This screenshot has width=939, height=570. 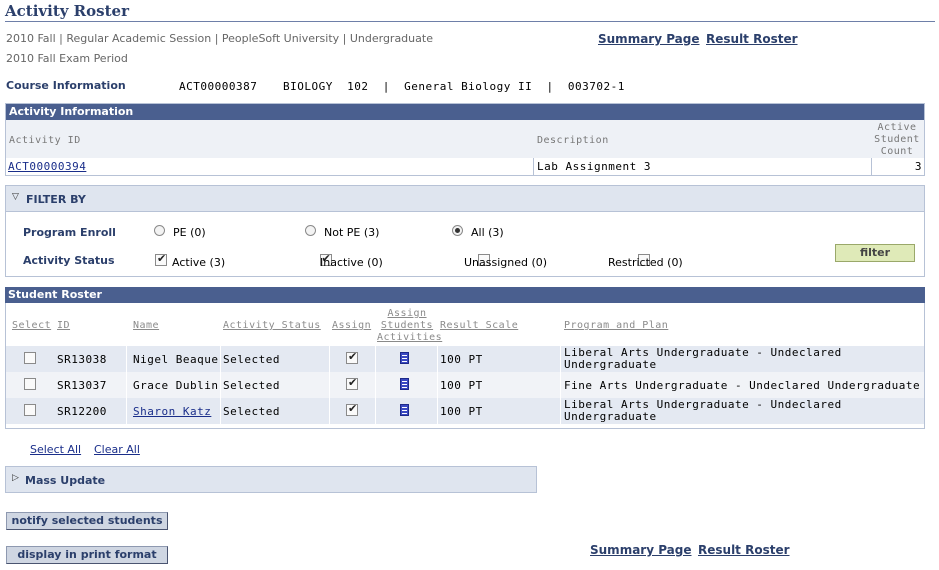 What do you see at coordinates (271, 479) in the screenshot?
I see `mass-update-panel: ▷ Mass Update` at bounding box center [271, 479].